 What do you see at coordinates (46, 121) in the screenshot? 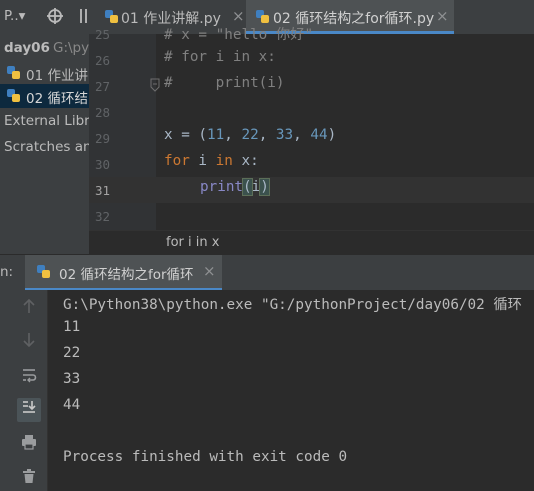
I see `external-libraries-item: External Libra` at bounding box center [46, 121].